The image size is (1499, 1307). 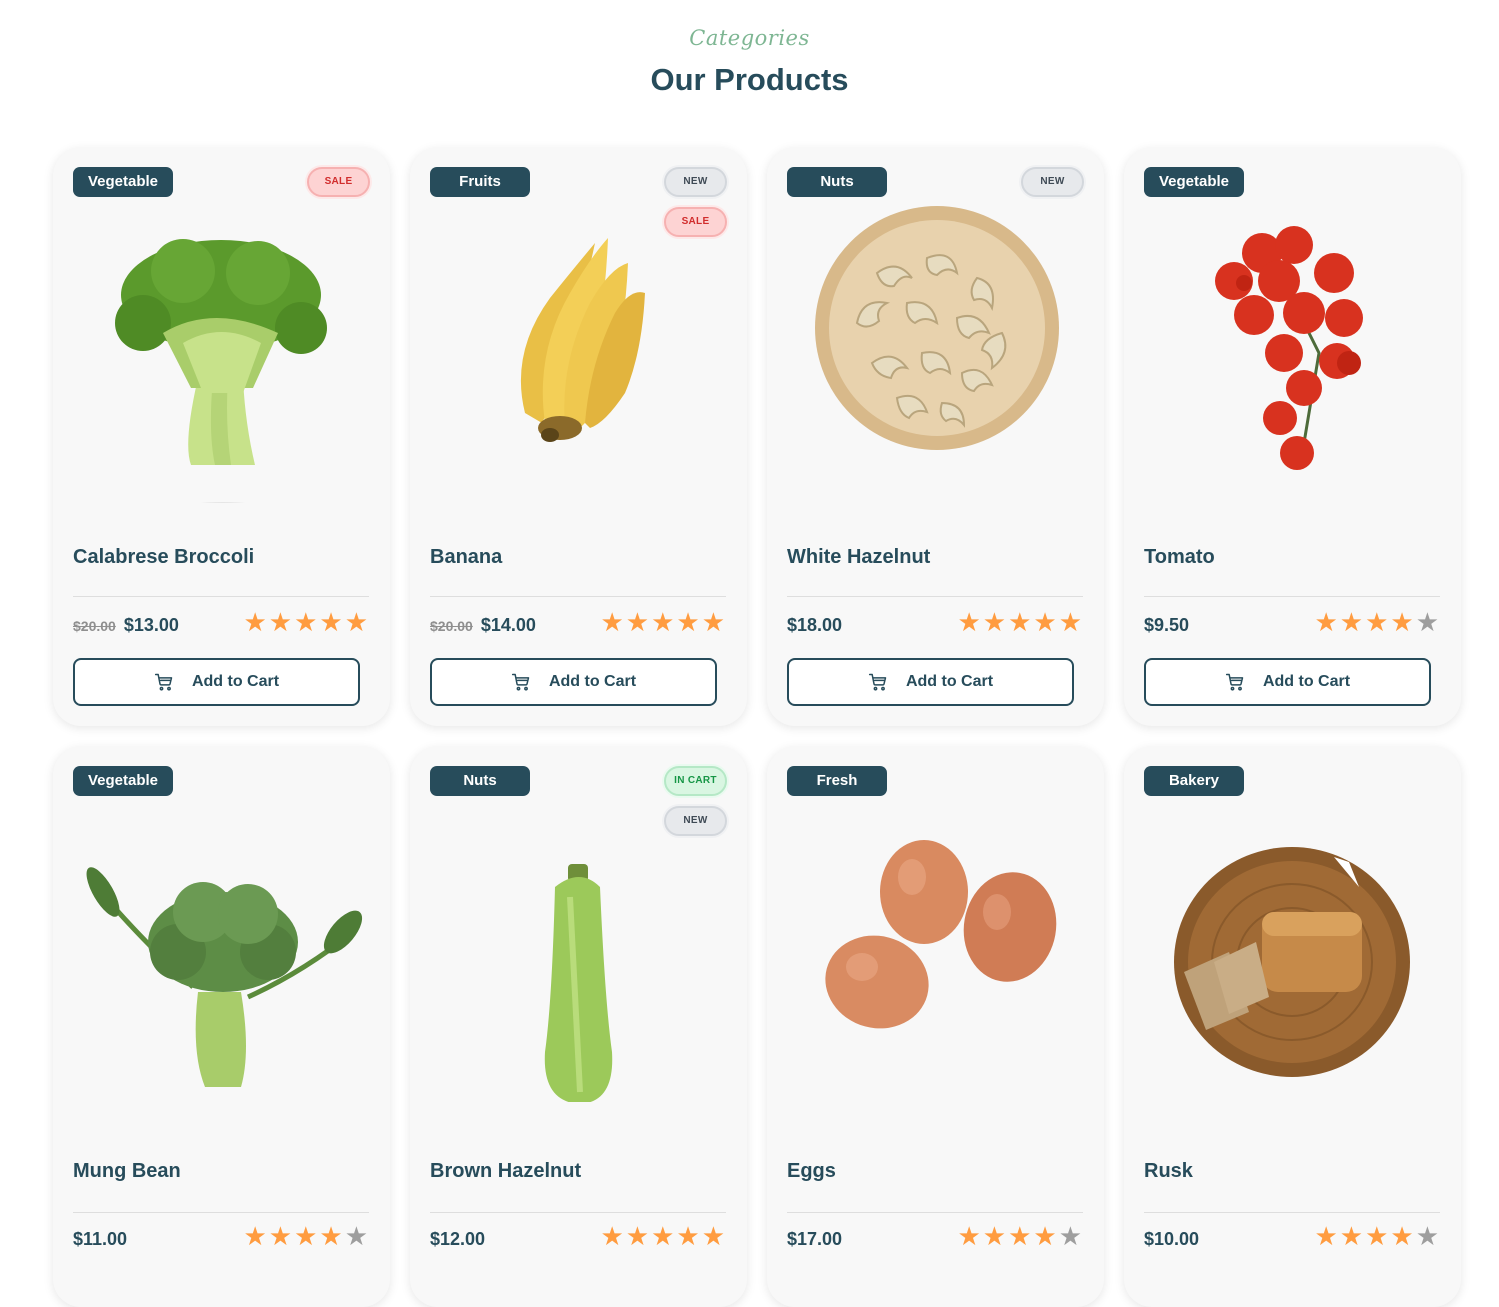 What do you see at coordinates (814, 1239) in the screenshot?
I see `price: $17.00` at bounding box center [814, 1239].